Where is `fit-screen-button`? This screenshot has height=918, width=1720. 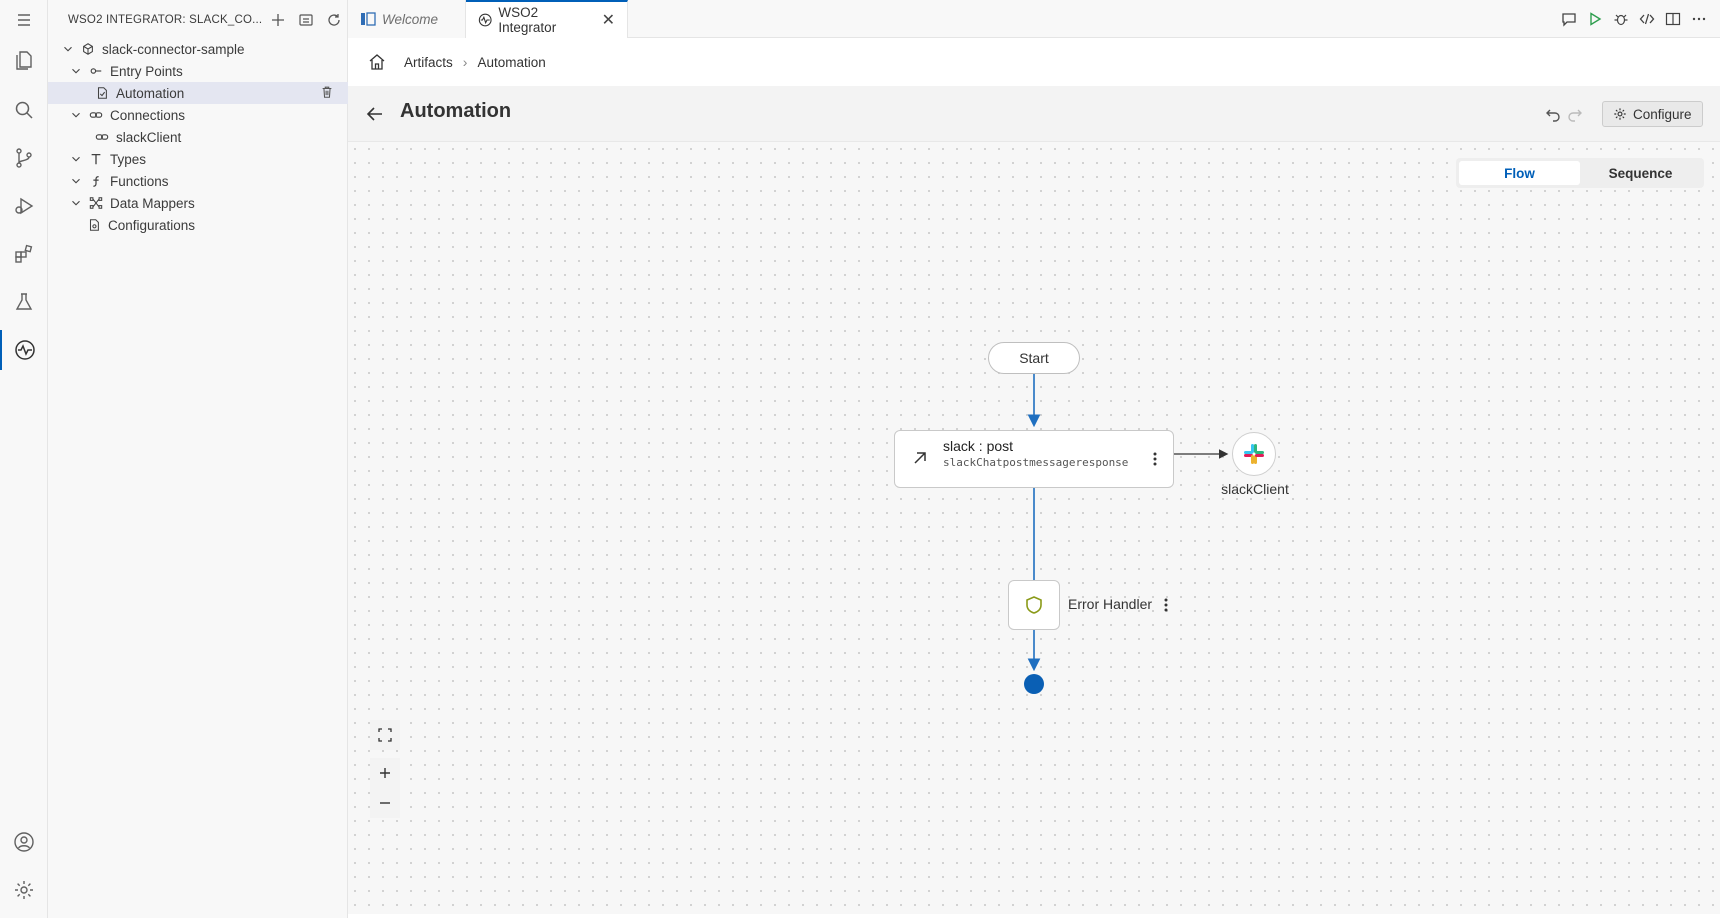 fit-screen-button is located at coordinates (385, 735).